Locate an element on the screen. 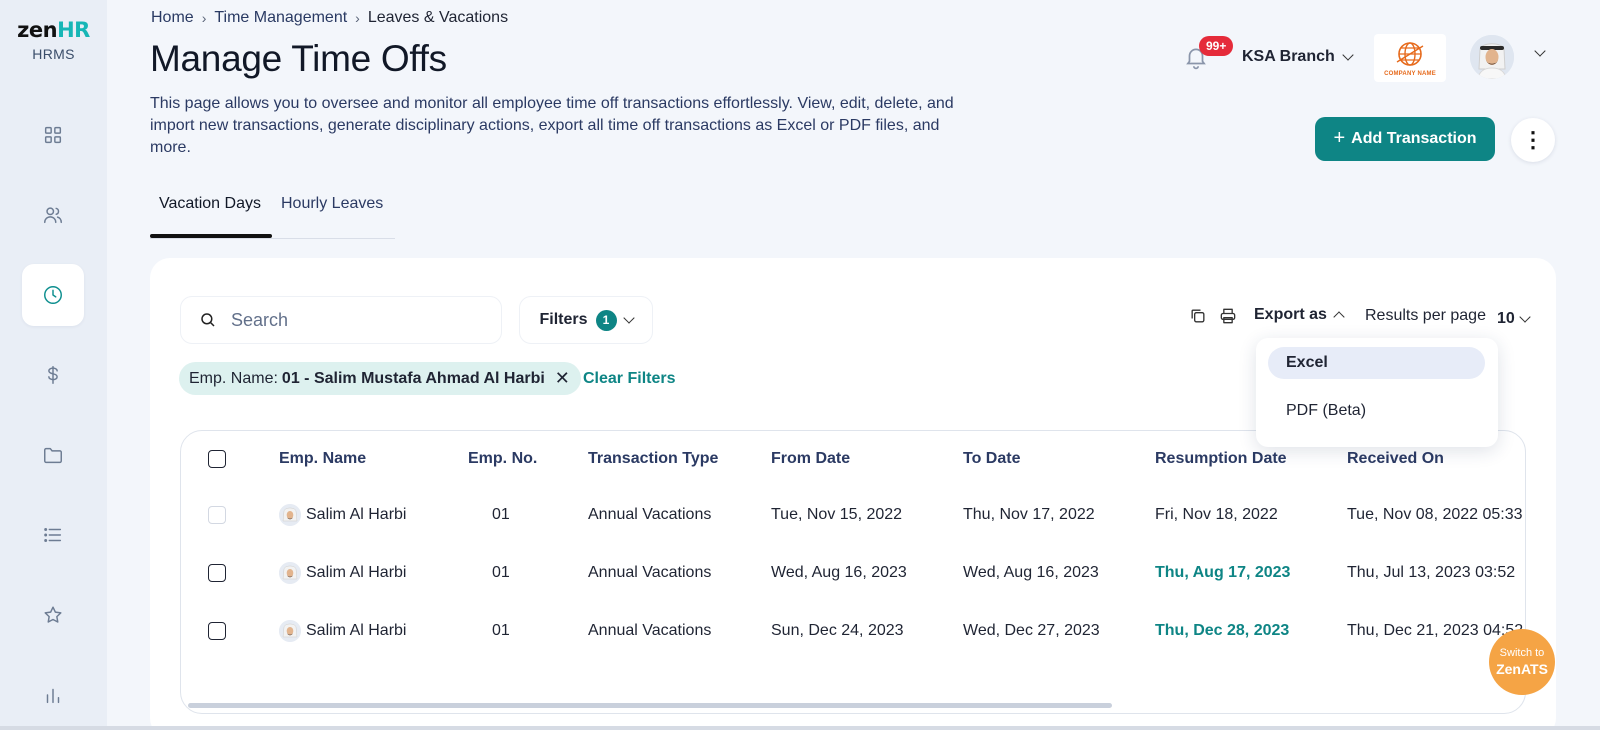 The image size is (1600, 730). folder-icon is located at coordinates (53, 455).